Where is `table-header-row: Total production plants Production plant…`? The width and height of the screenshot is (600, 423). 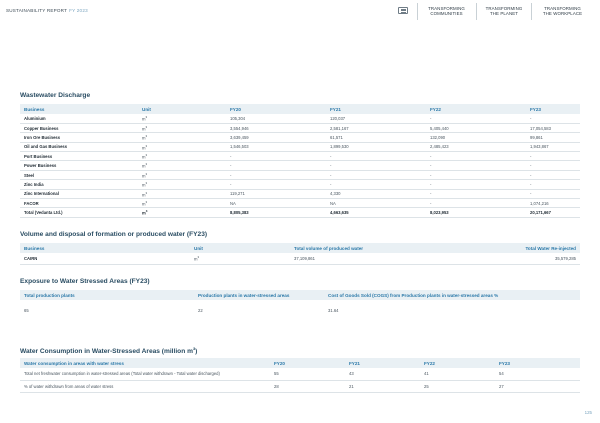
table-header-row: Total production plants Production plant… is located at coordinates (300, 295).